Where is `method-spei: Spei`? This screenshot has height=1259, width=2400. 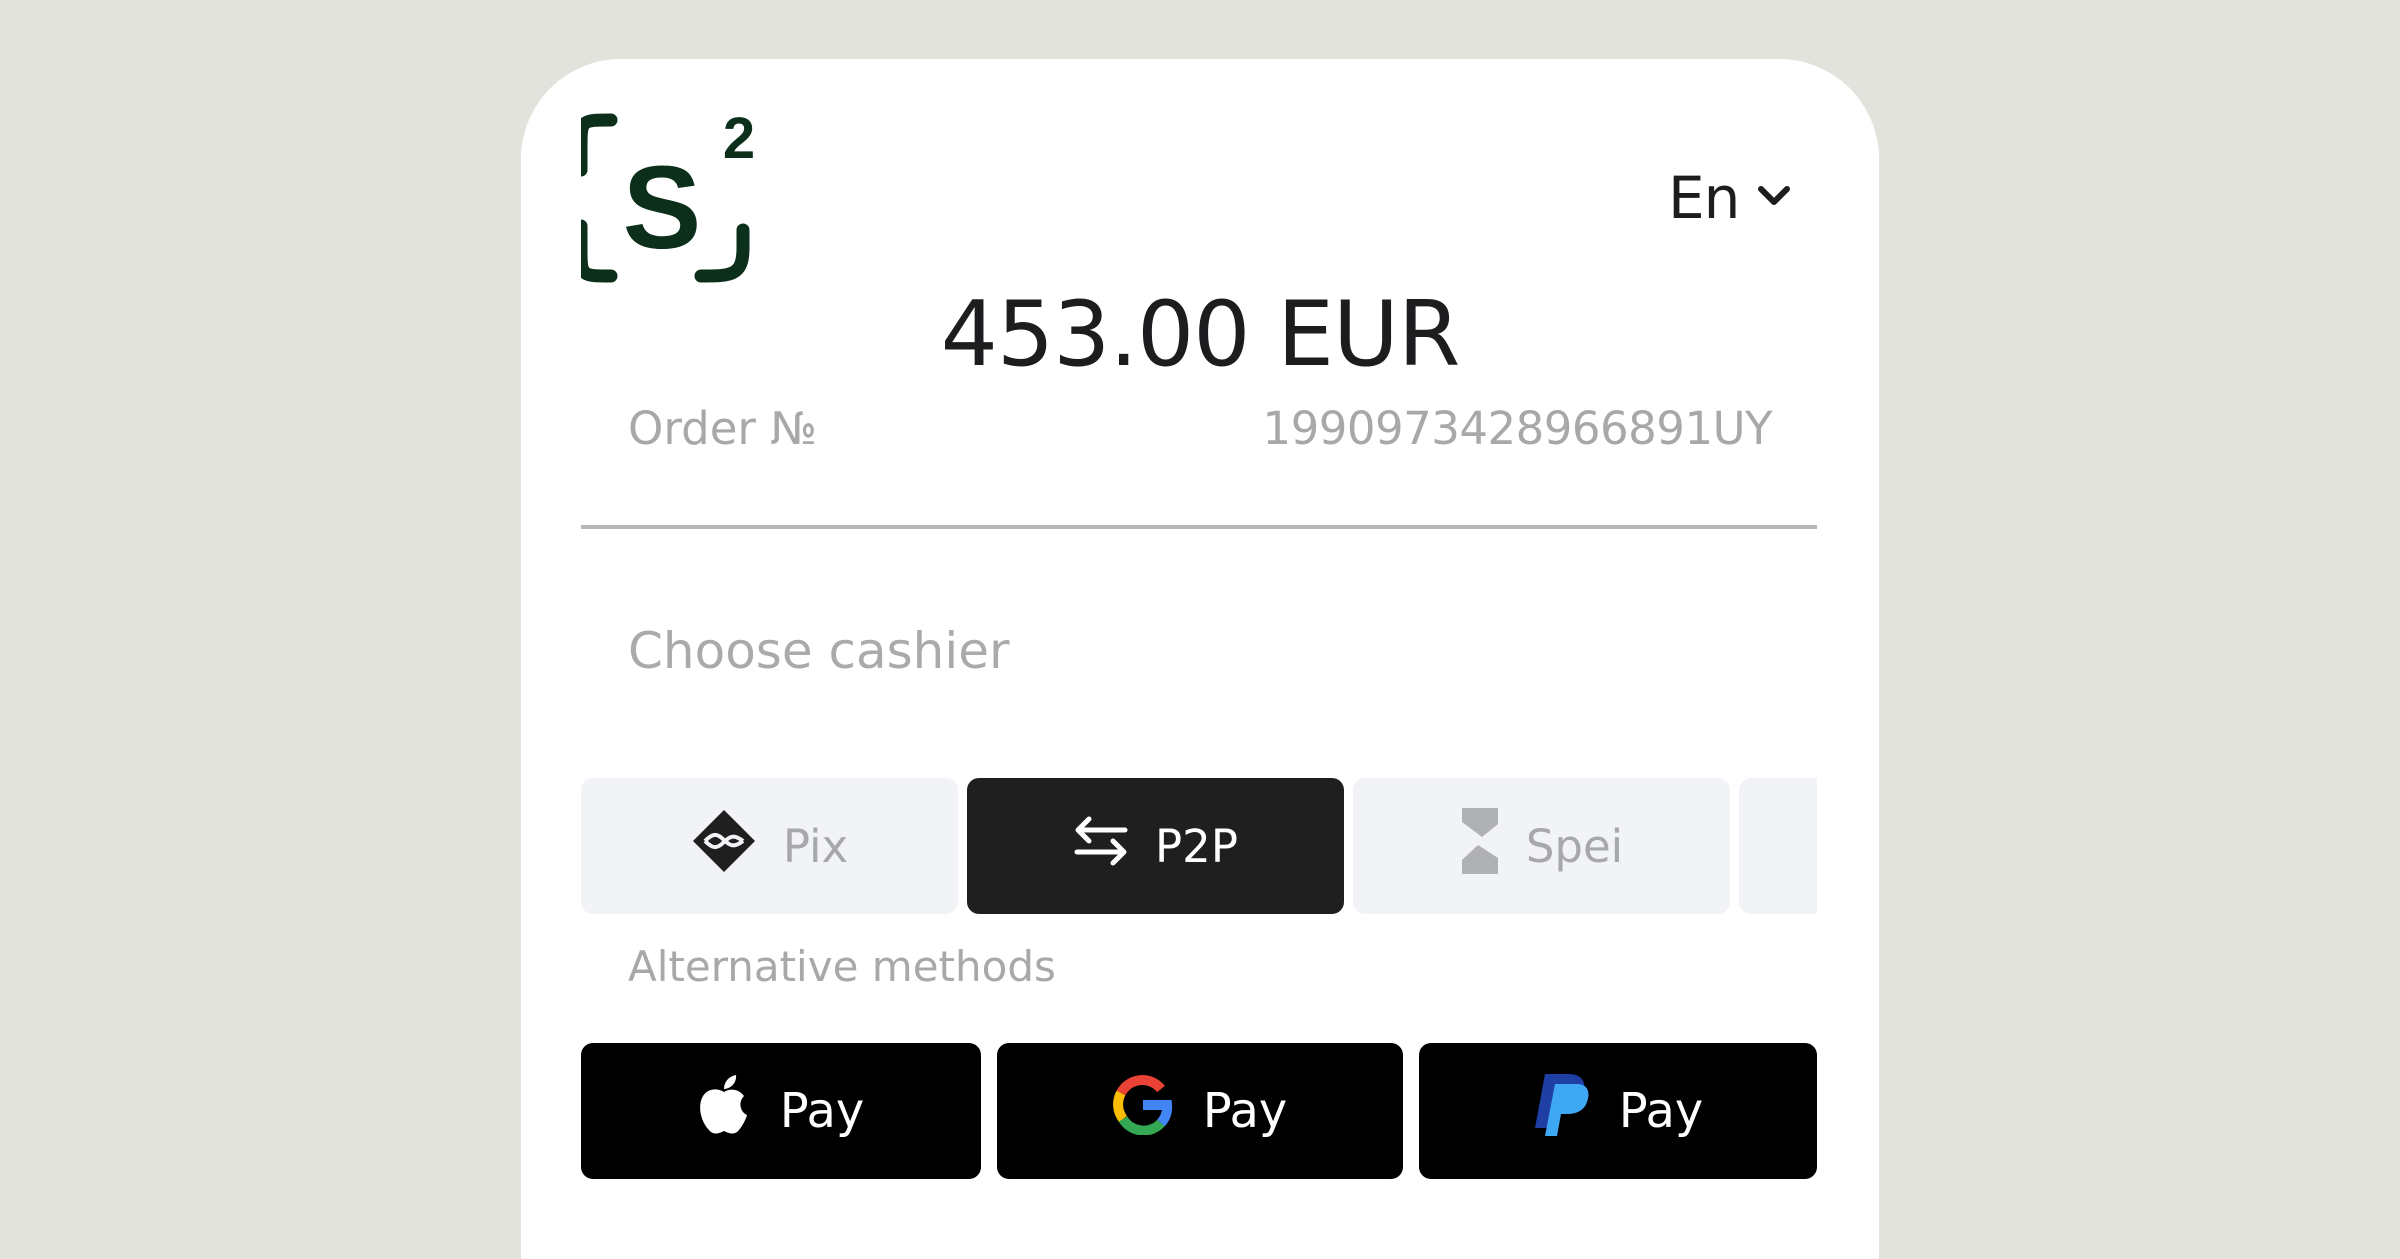
method-spei: Spei is located at coordinates (1541, 846).